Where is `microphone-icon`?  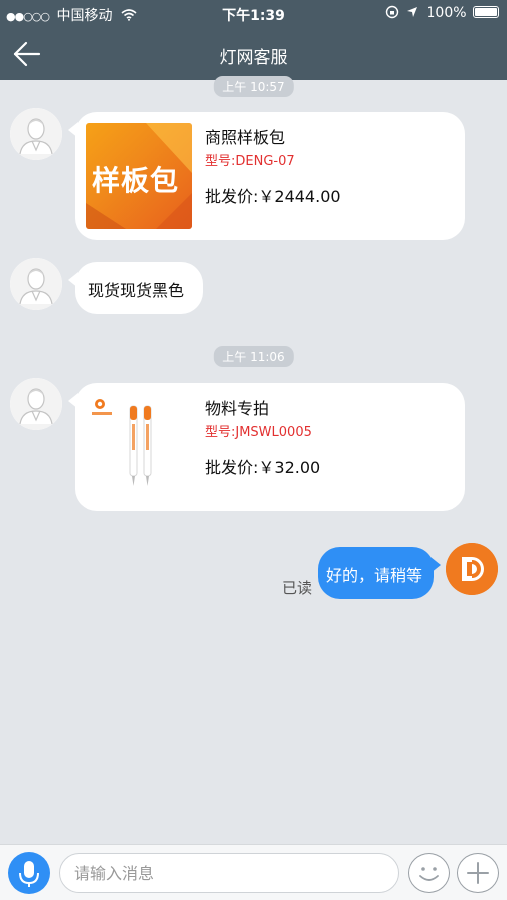
microphone-icon is located at coordinates (29, 874).